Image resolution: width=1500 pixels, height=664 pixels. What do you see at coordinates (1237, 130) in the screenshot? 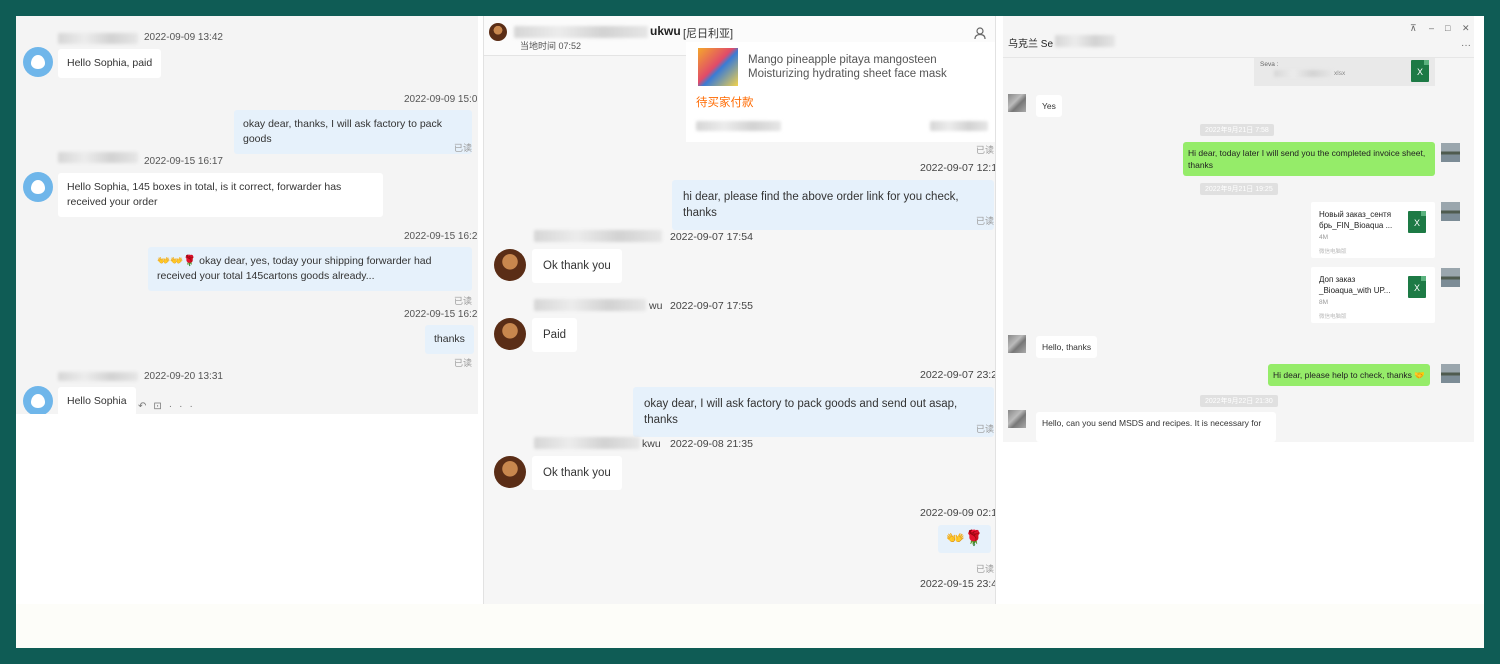
I see `message-time: 2022年9月21日 7:58` at bounding box center [1237, 130].